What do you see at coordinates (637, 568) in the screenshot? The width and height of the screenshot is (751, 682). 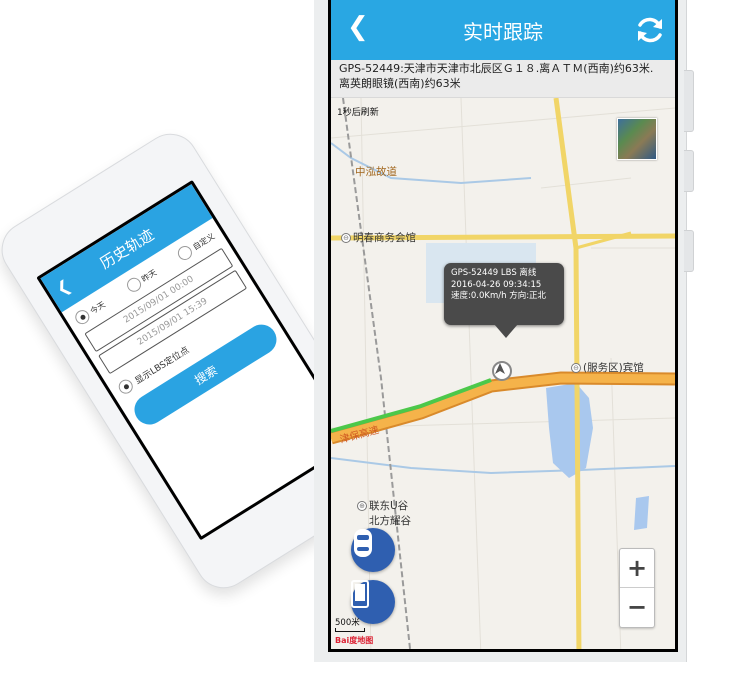 I see `zoom-in-button: +` at bounding box center [637, 568].